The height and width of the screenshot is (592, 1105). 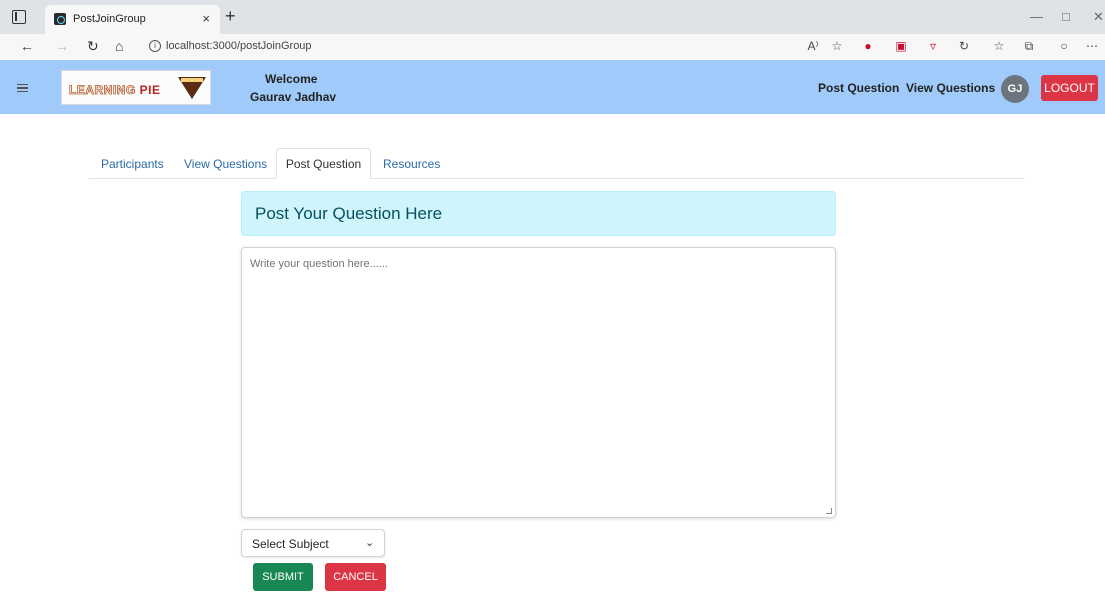 I want to click on logout-button: LOGOUT, so click(x=1069, y=88).